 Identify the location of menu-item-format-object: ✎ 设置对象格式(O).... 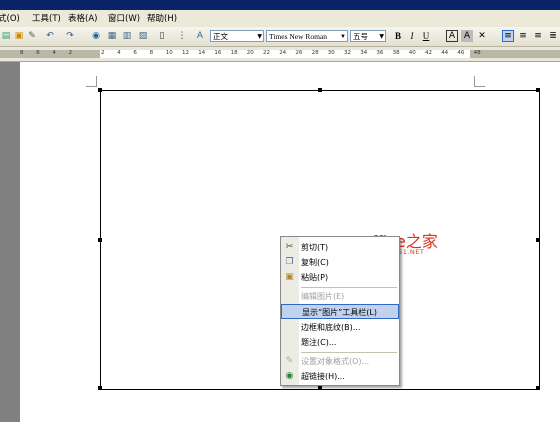
(340, 361).